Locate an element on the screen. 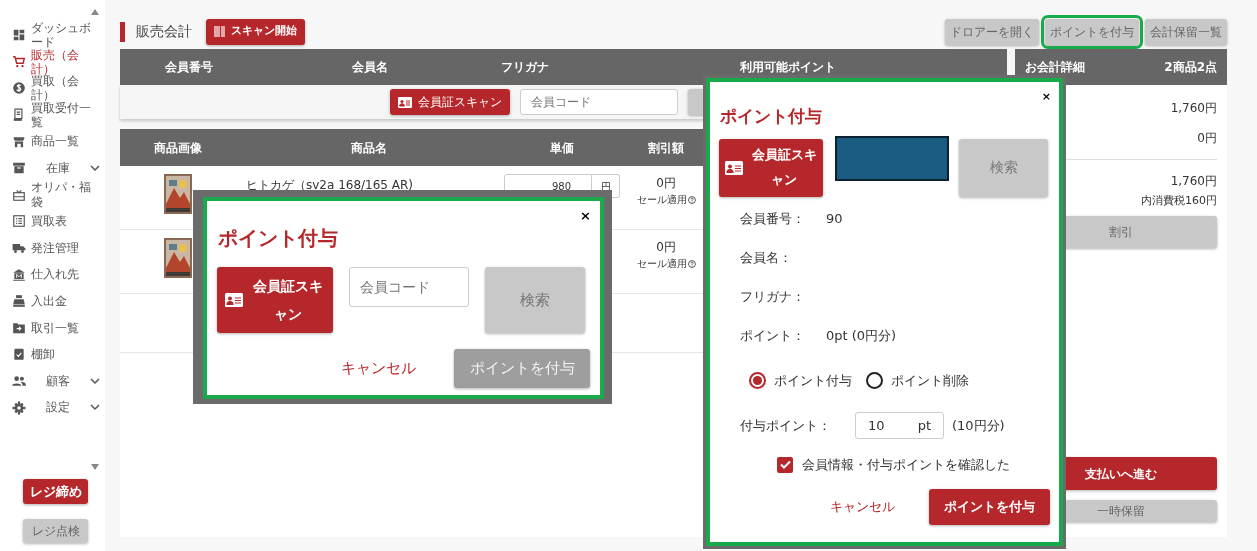  sidebar-item: 入出金 is located at coordinates (50, 301).